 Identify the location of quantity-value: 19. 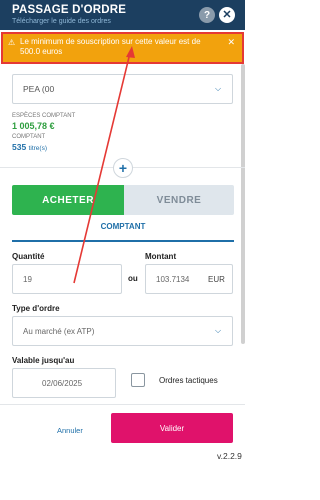
(27, 279).